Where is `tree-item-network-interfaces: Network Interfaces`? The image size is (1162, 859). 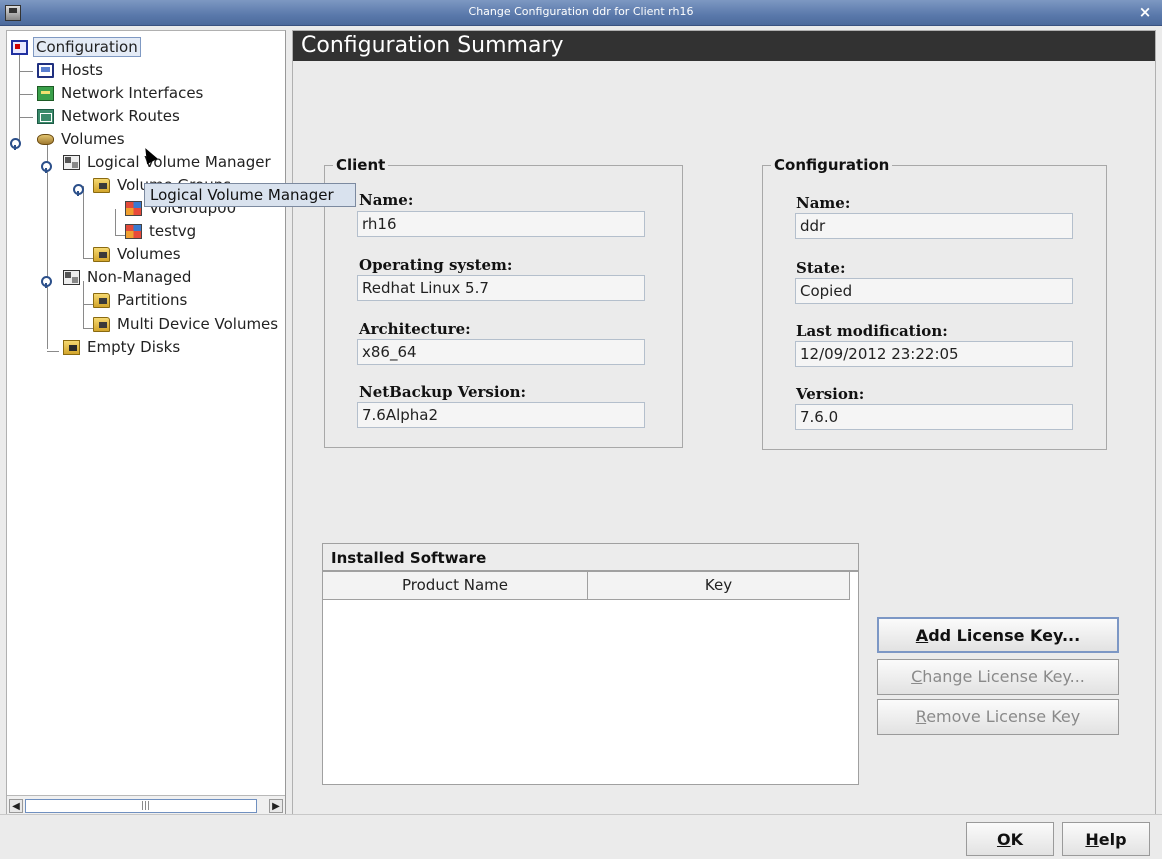
tree-item-network-interfaces: Network Interfaces is located at coordinates (121, 93).